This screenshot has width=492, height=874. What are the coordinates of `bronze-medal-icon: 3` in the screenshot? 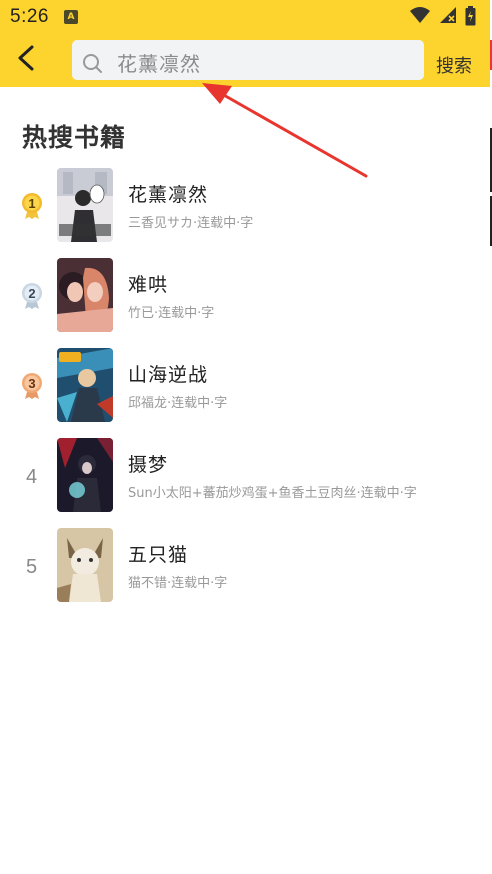 It's located at (32, 386).